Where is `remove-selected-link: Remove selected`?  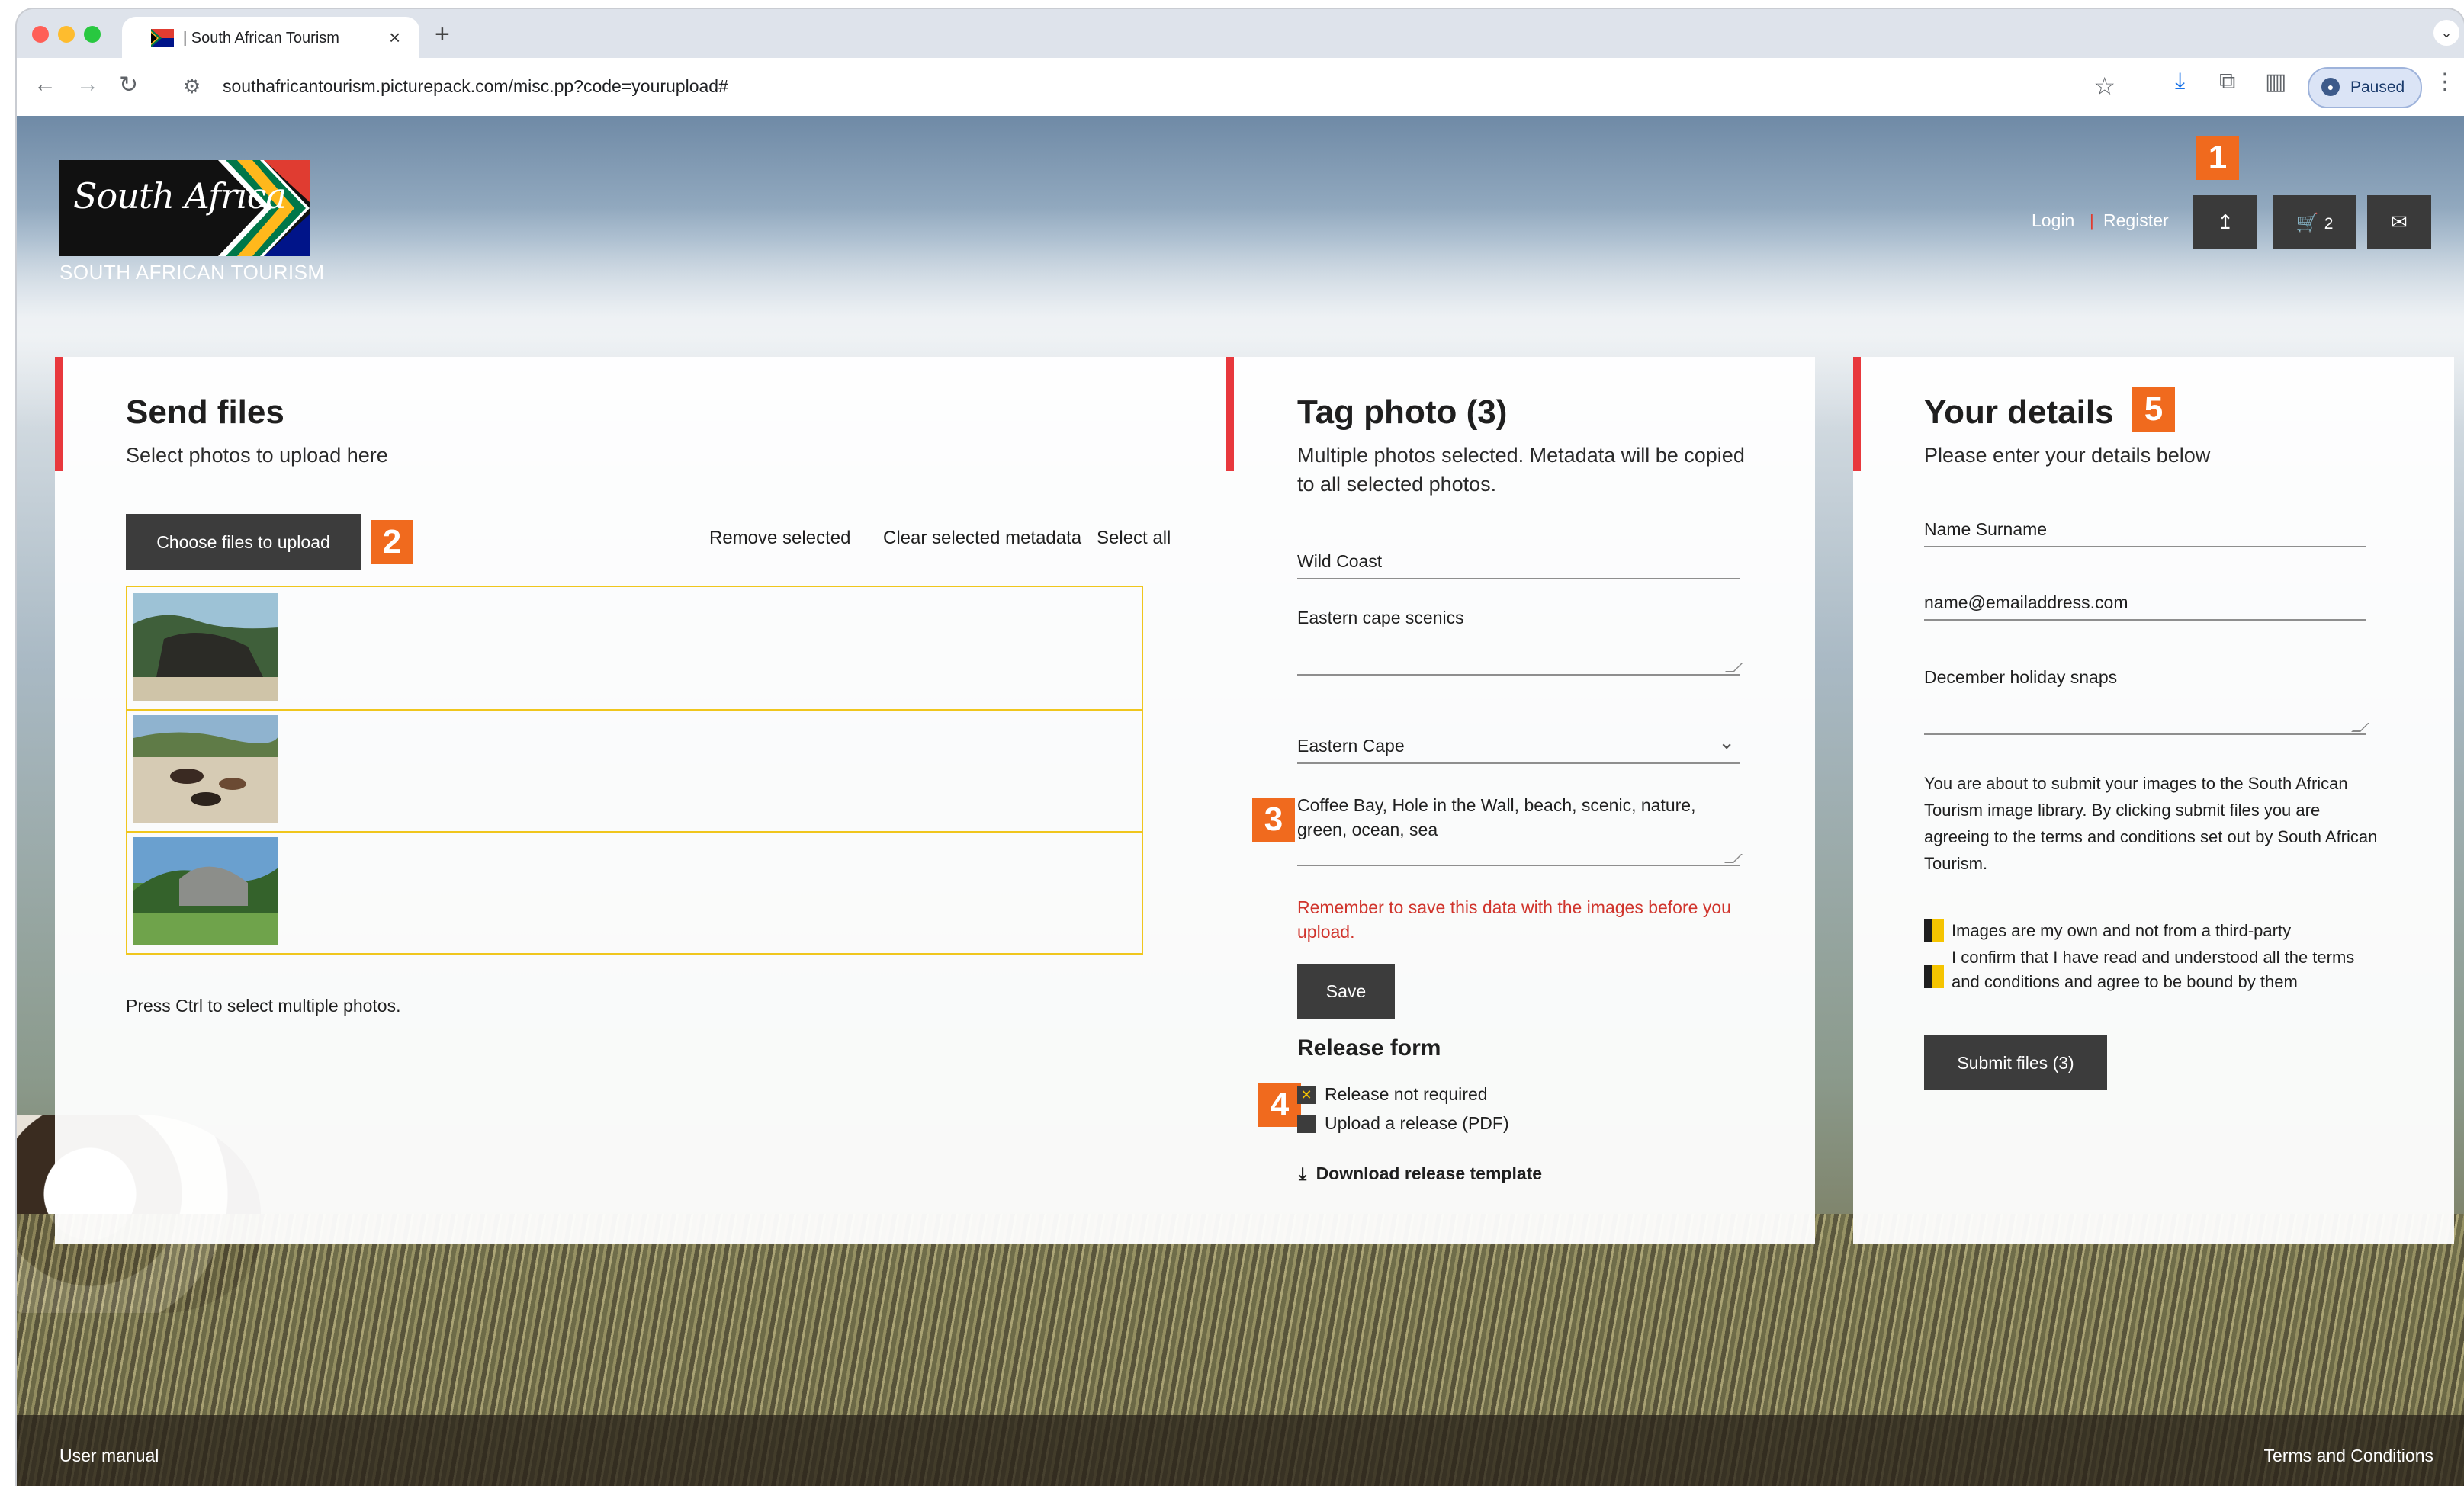 remove-selected-link: Remove selected is located at coordinates (779, 538).